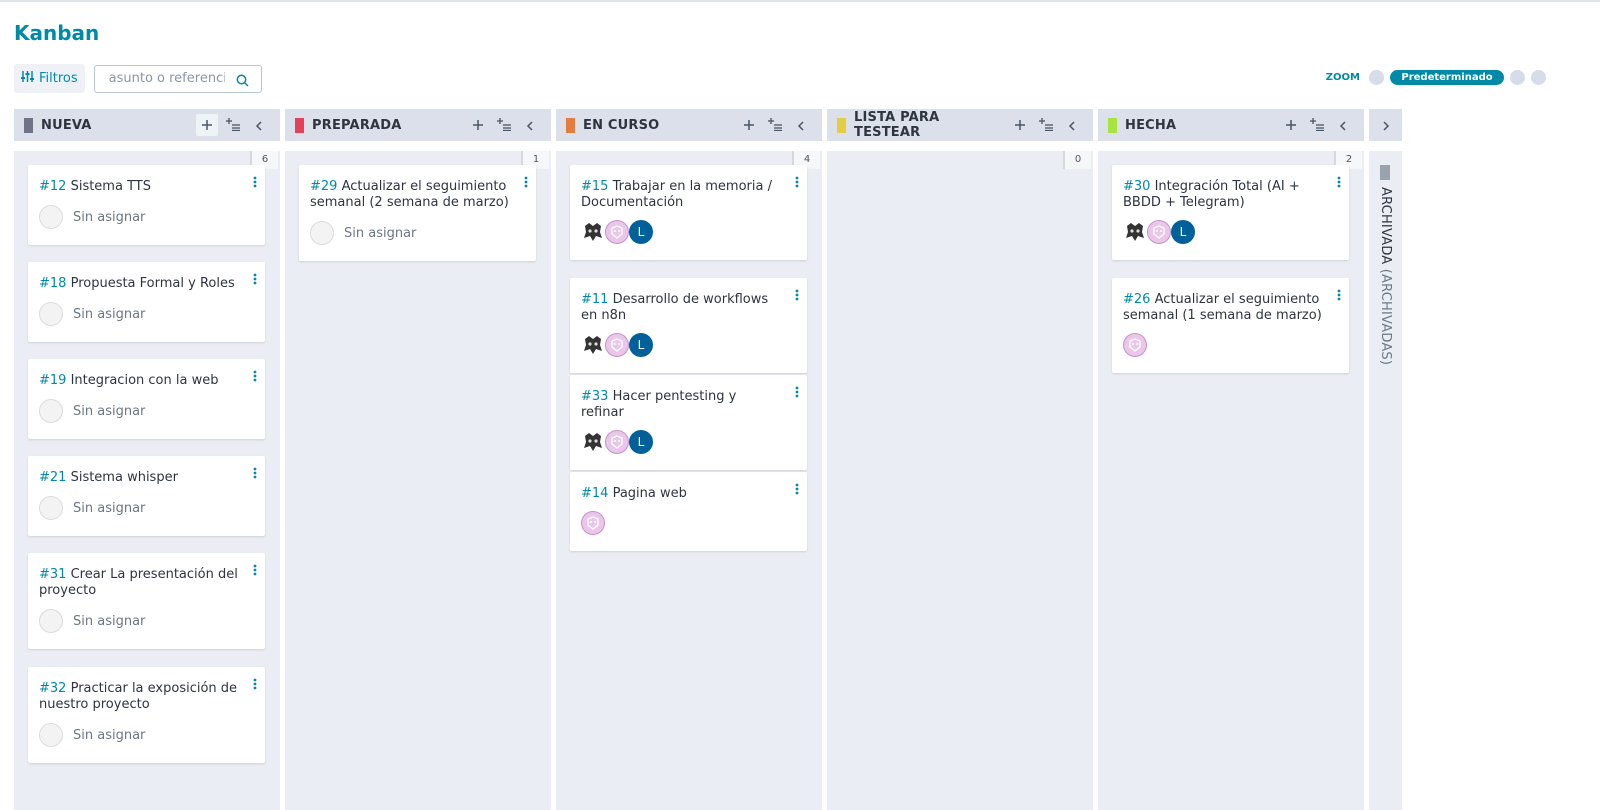 The height and width of the screenshot is (810, 1600). Describe the element at coordinates (138, 582) in the screenshot. I see `card-subject: Crear La presentación del proyecto` at that location.